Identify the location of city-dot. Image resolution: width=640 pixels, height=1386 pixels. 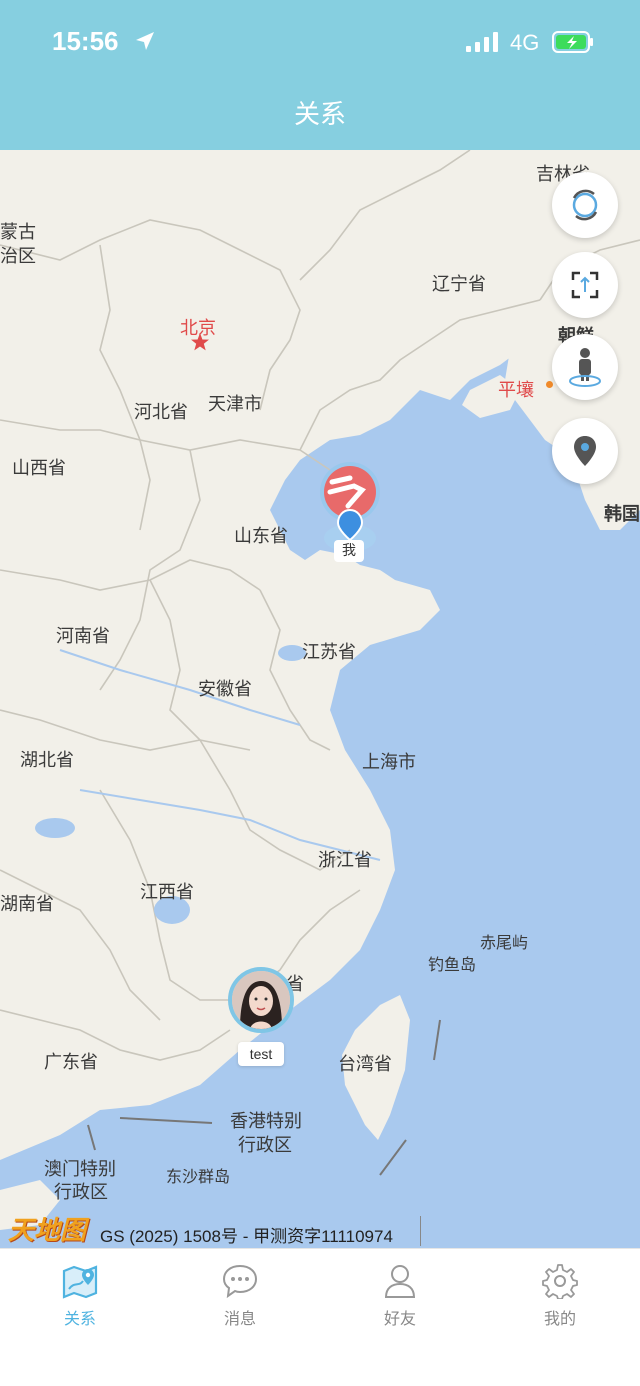
(549, 384).